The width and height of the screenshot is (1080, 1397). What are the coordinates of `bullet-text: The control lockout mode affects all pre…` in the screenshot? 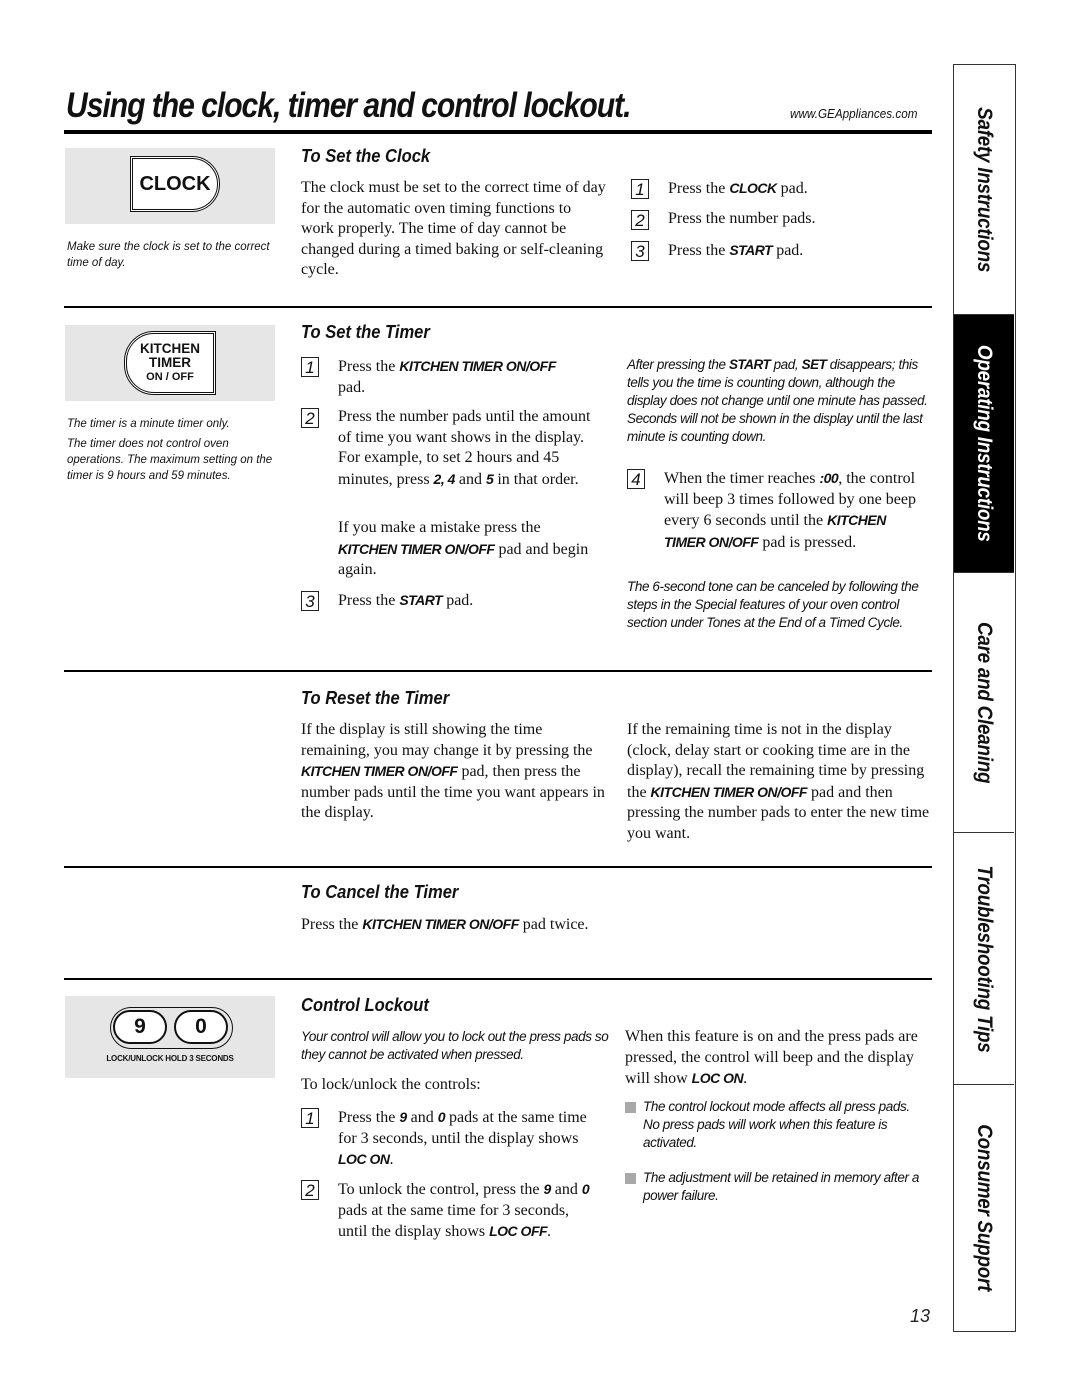 It's located at (776, 1124).